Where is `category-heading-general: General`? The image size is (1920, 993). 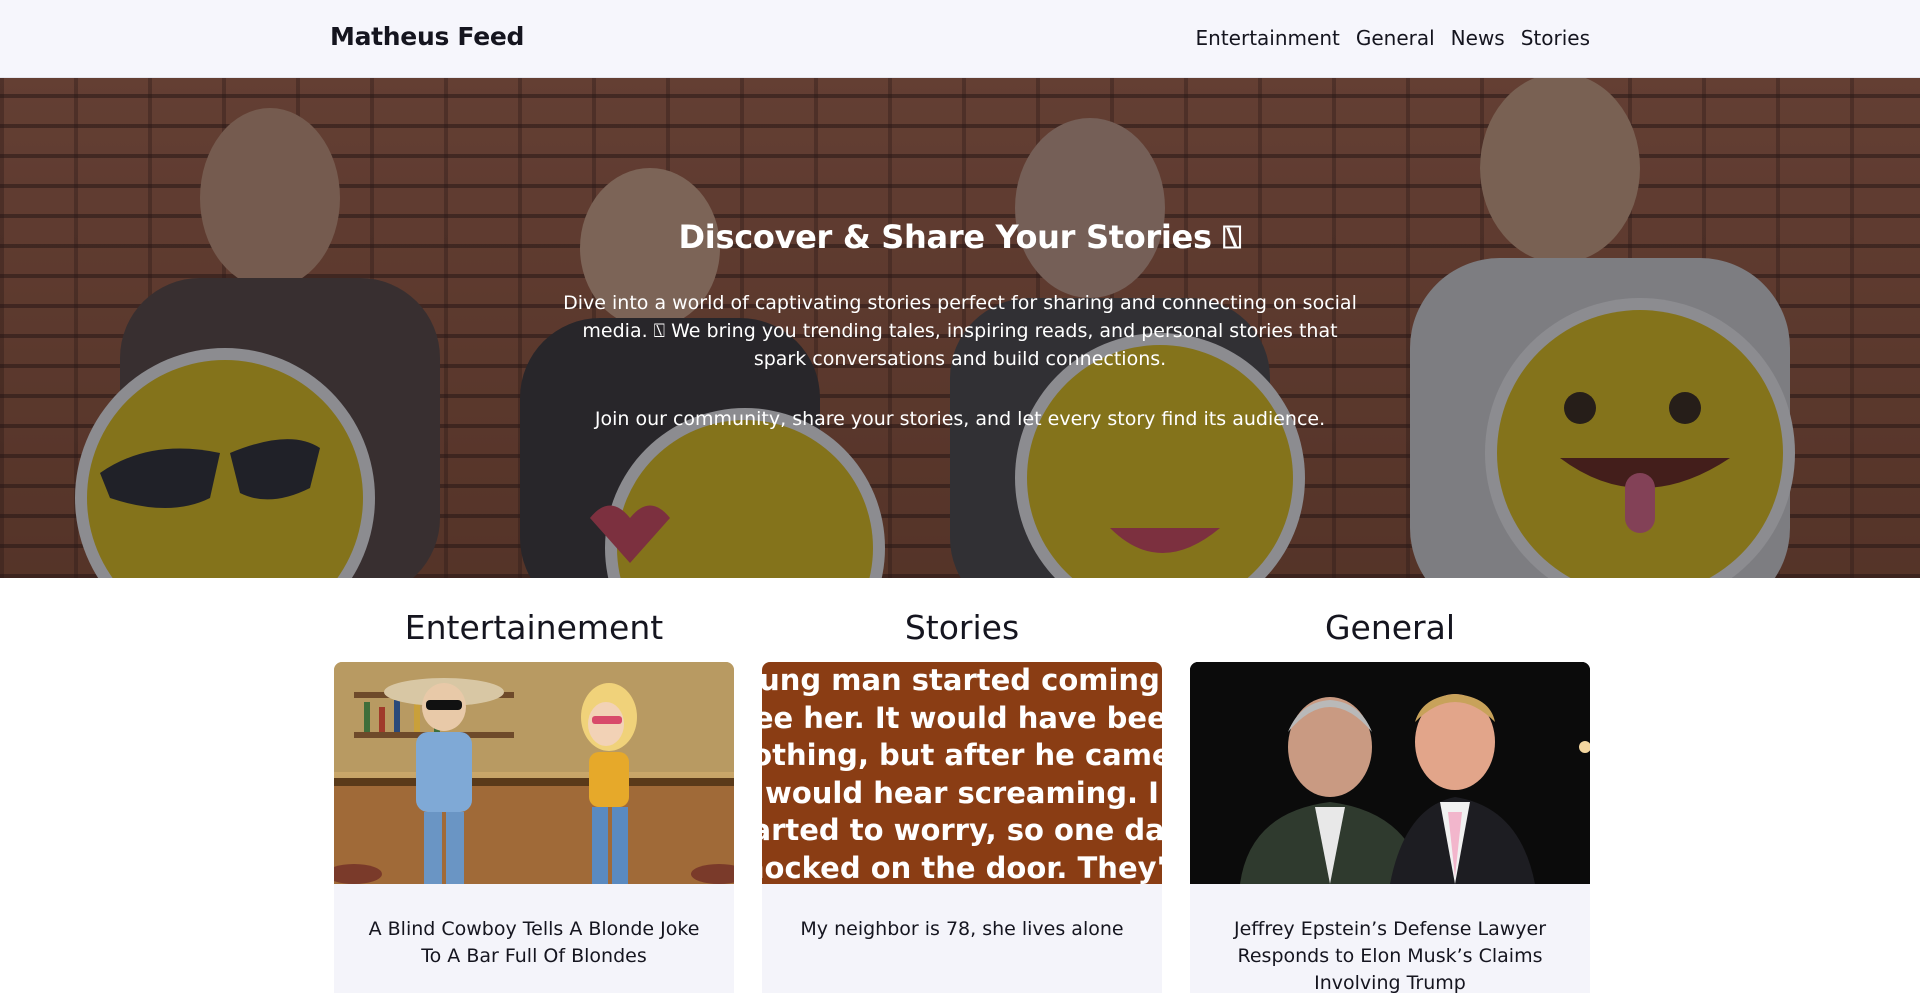
category-heading-general: General is located at coordinates (1390, 627).